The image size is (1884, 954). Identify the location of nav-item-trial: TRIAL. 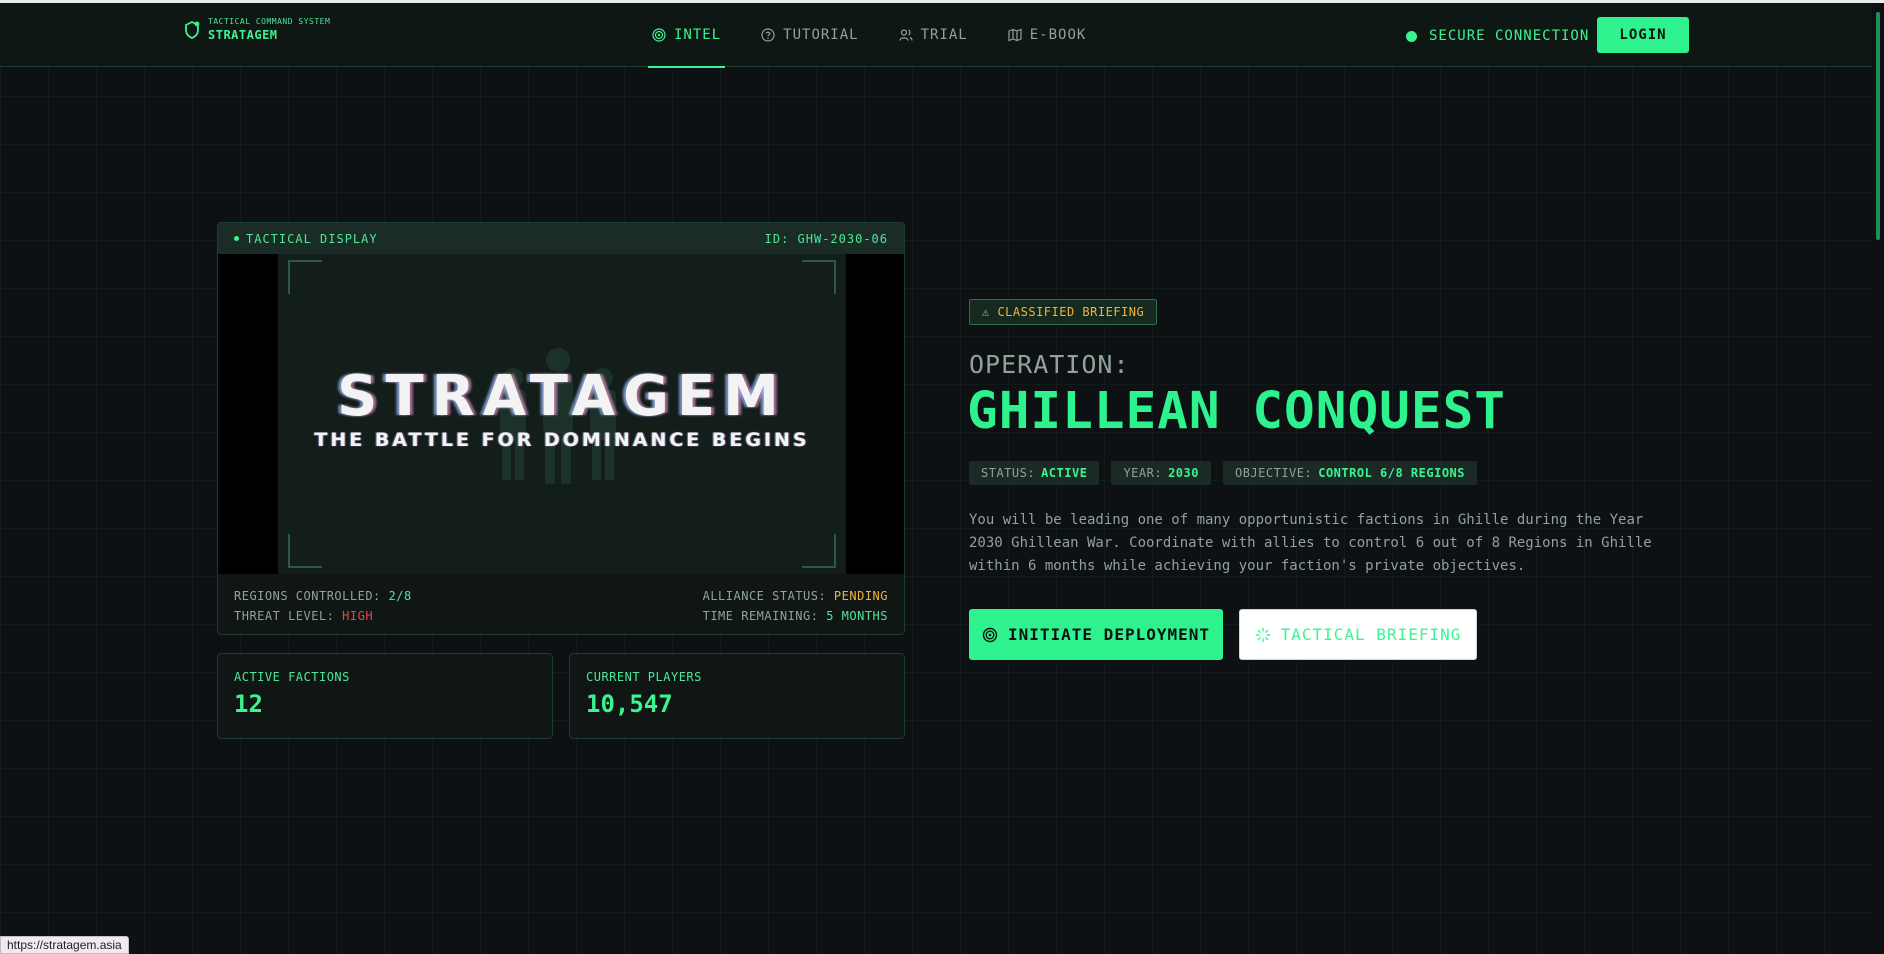
(933, 35).